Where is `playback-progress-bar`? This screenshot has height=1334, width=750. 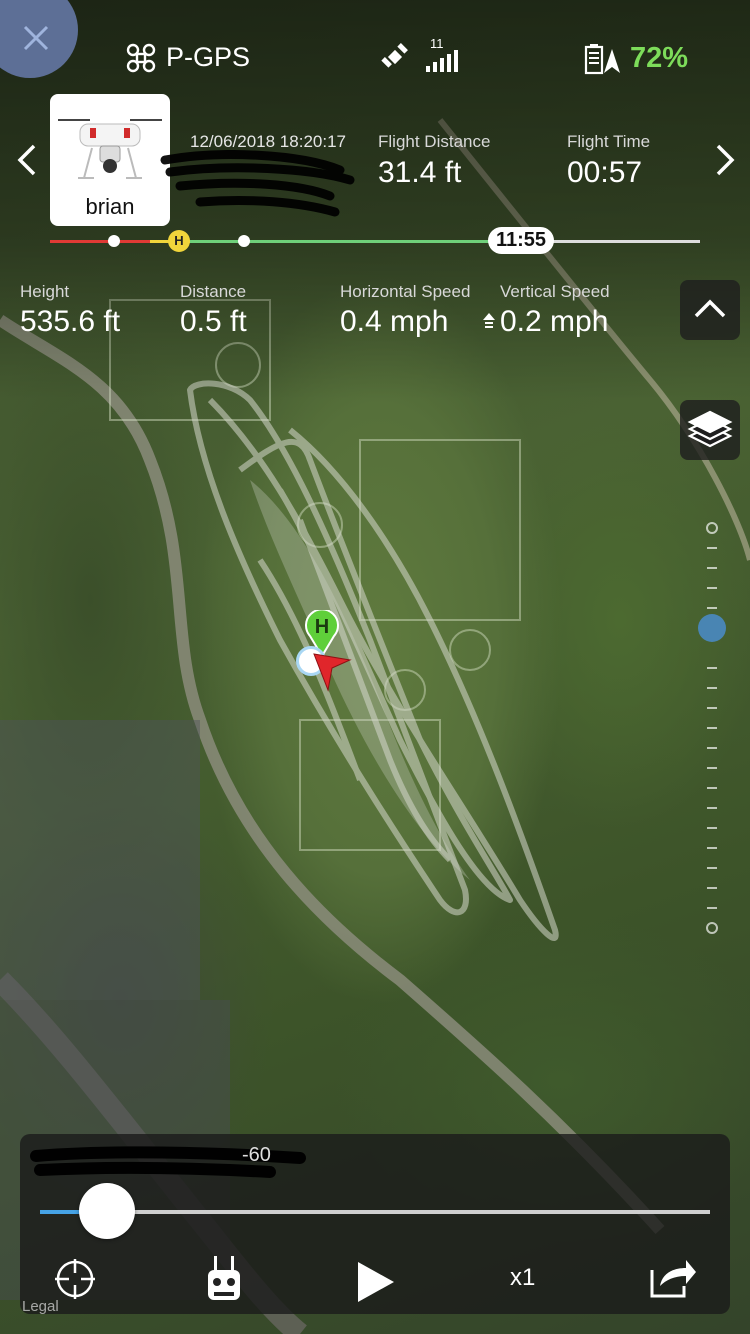
playback-progress-bar is located at coordinates (375, 1211).